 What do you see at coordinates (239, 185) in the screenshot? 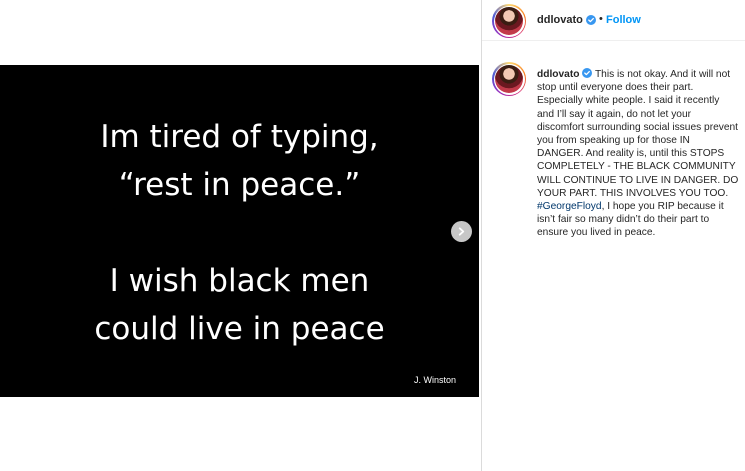
I see `image-text-line-2: “rest in peace.”` at bounding box center [239, 185].